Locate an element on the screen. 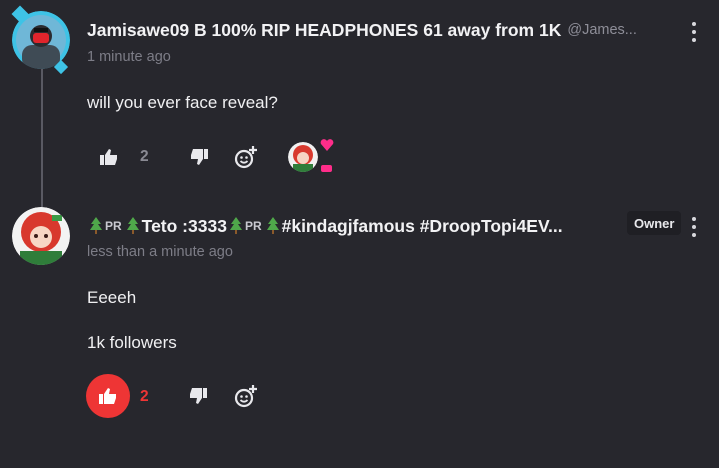 The width and height of the screenshot is (719, 468). timestamp: less than a minute ago is located at coordinates (160, 252).